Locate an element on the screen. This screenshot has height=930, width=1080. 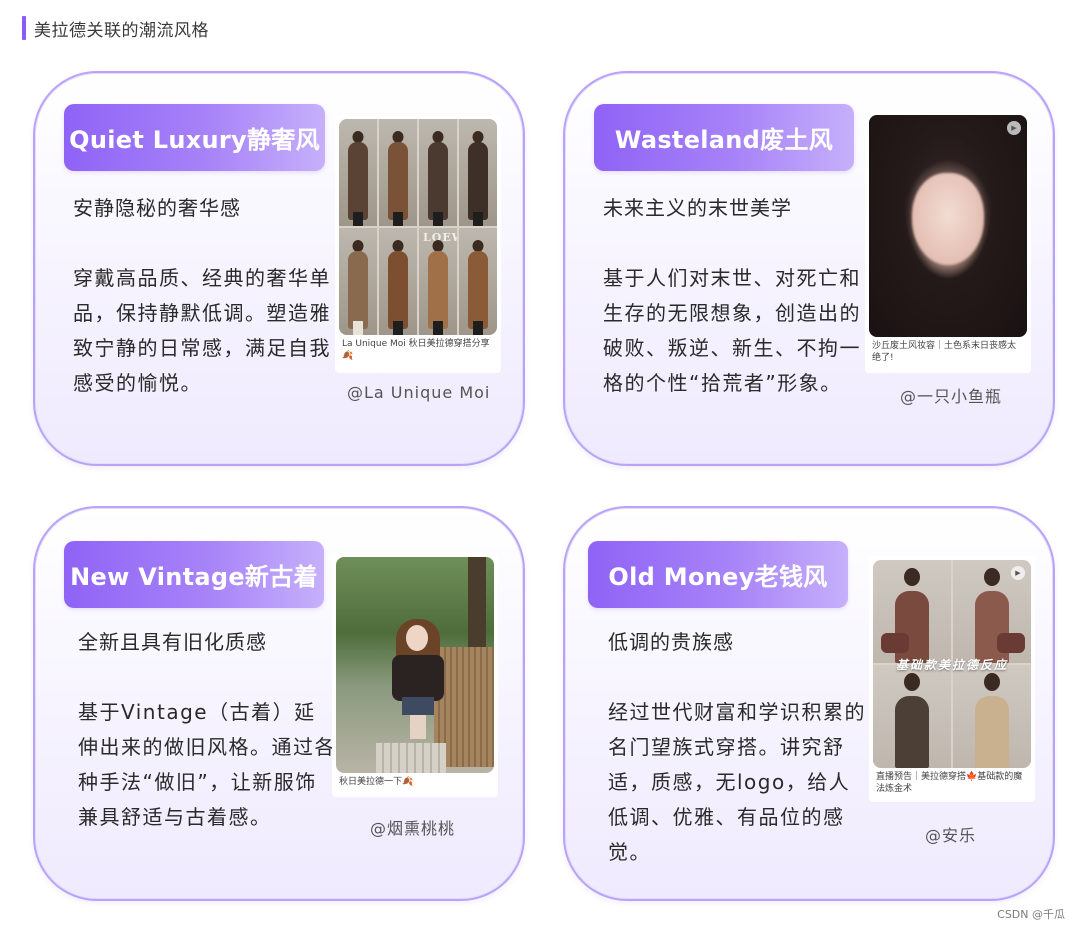
example-post: 基础款美拉德反应 ▶ 直播预告｜美拉德穿搭🍁基础款的魔法炼金术 is located at coordinates (952, 679).